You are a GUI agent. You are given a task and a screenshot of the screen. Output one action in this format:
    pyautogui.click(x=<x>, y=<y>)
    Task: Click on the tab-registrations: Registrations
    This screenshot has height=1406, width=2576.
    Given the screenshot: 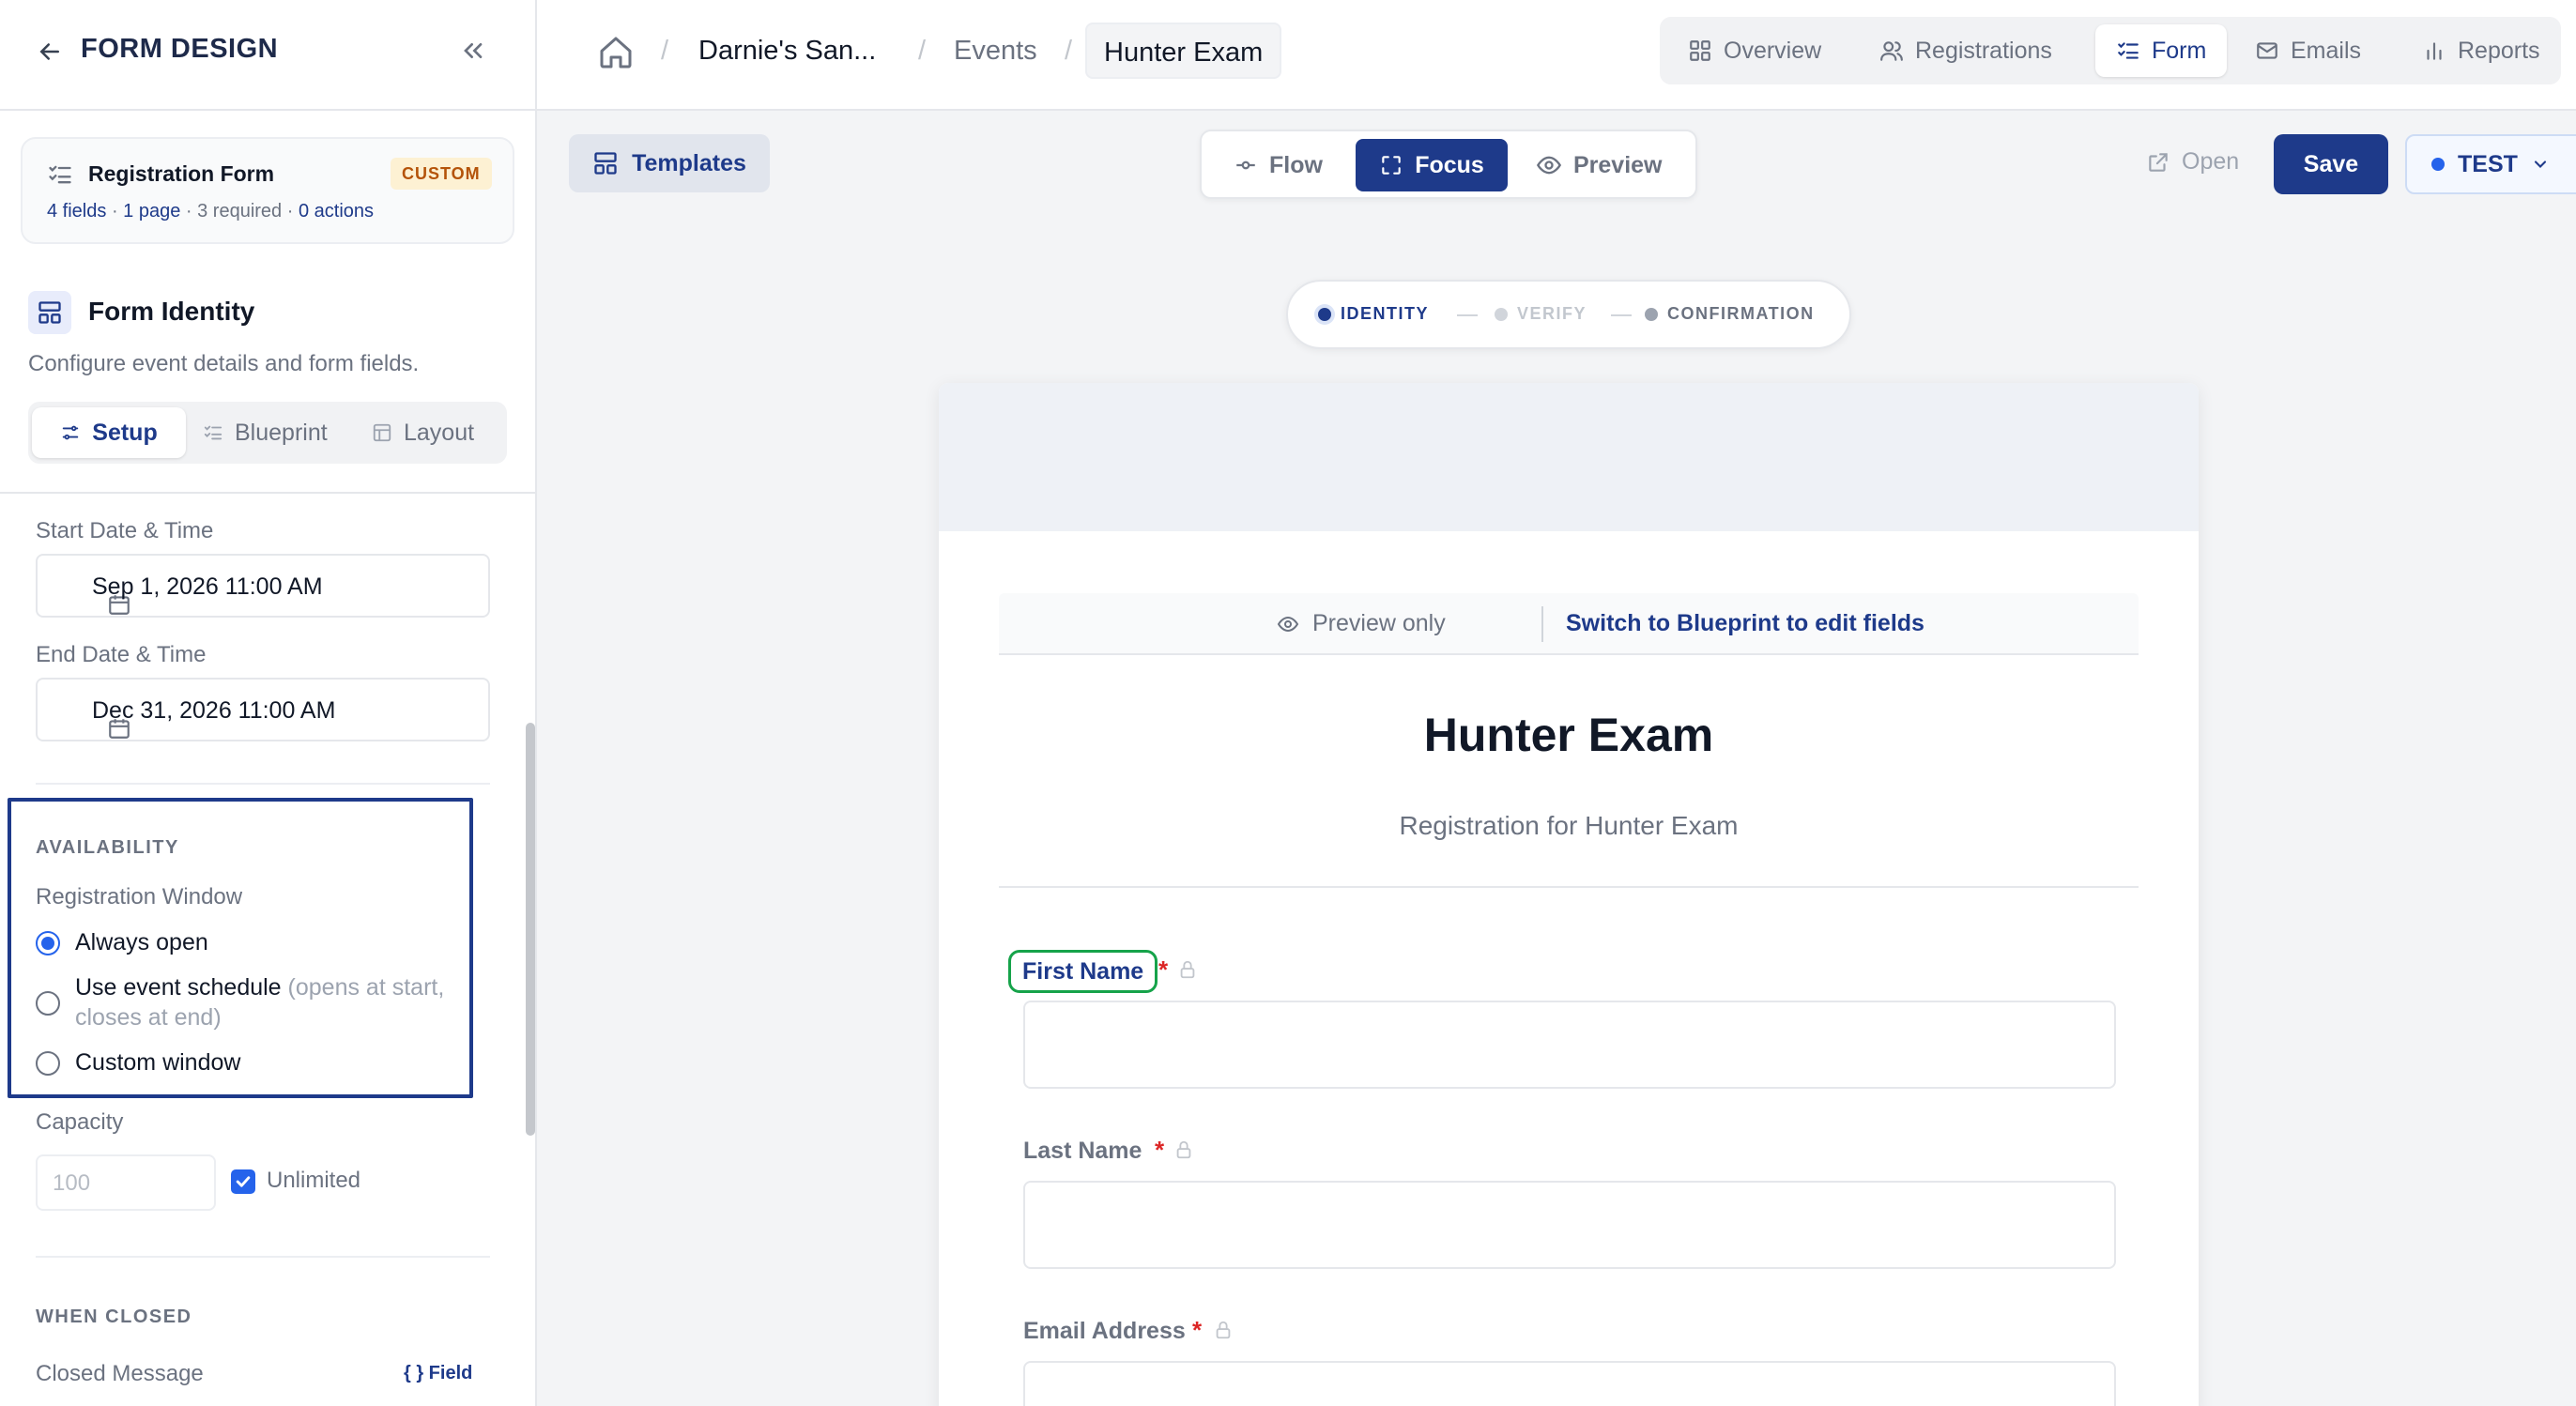 What is the action you would take?
    pyautogui.click(x=1966, y=50)
    